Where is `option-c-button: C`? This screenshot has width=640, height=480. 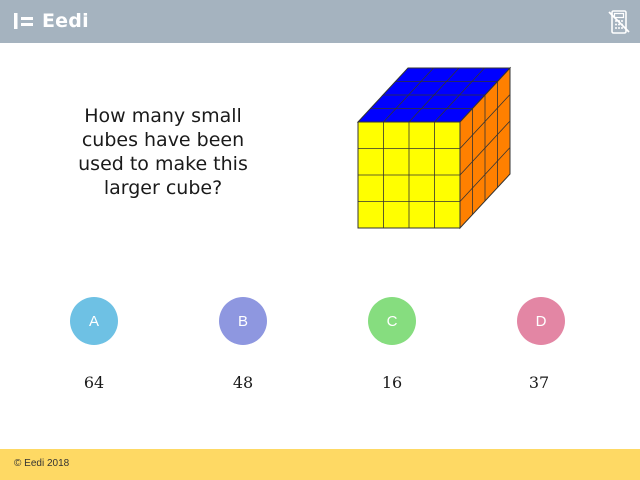
option-c-button: C is located at coordinates (392, 321).